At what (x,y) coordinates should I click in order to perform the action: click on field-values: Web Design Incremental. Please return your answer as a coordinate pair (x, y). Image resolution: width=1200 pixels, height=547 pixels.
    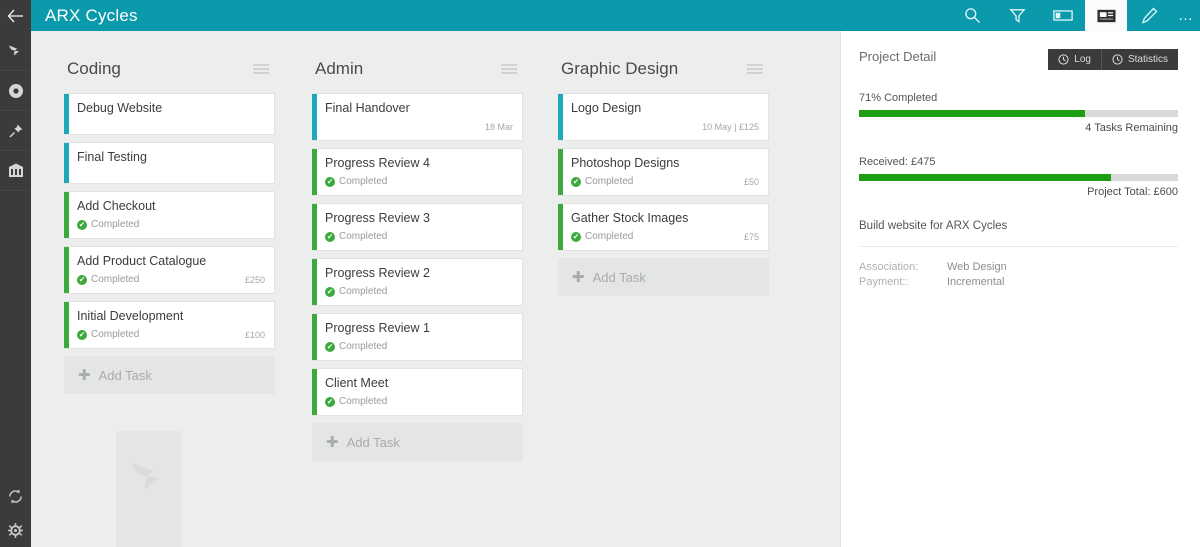
    Looking at the image, I should click on (977, 275).